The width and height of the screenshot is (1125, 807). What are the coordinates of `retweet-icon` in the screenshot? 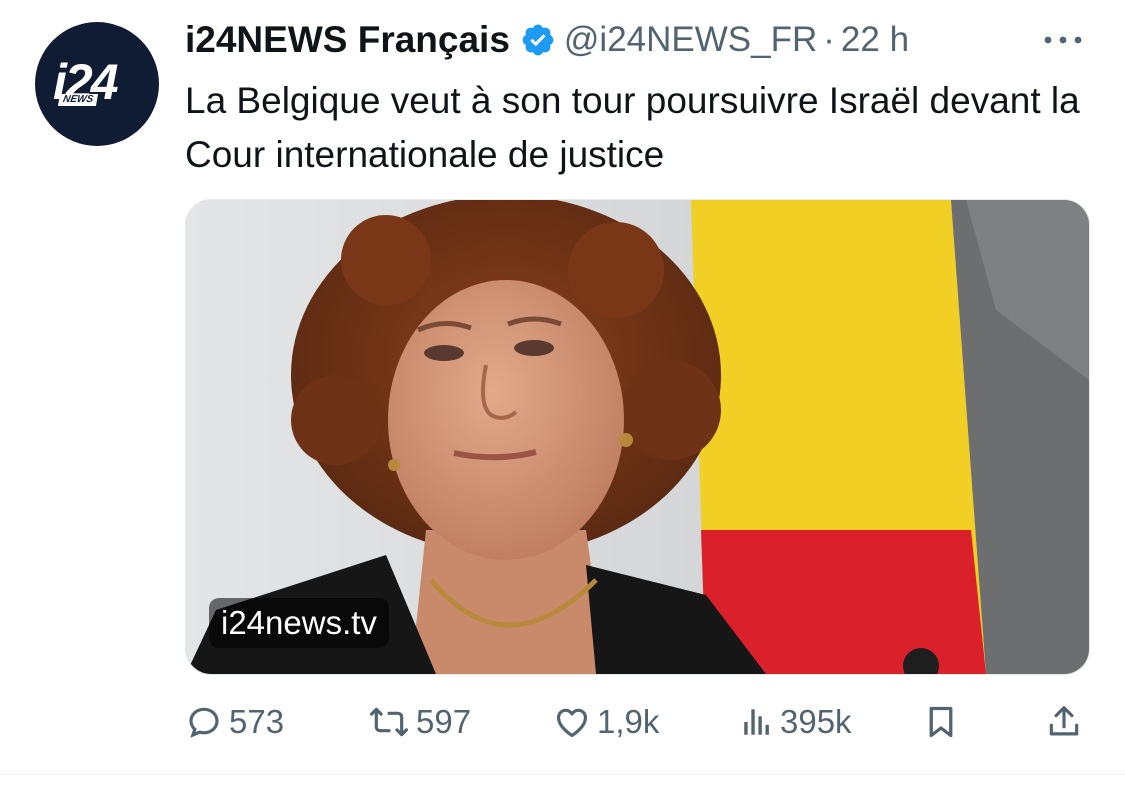 It's located at (389, 722).